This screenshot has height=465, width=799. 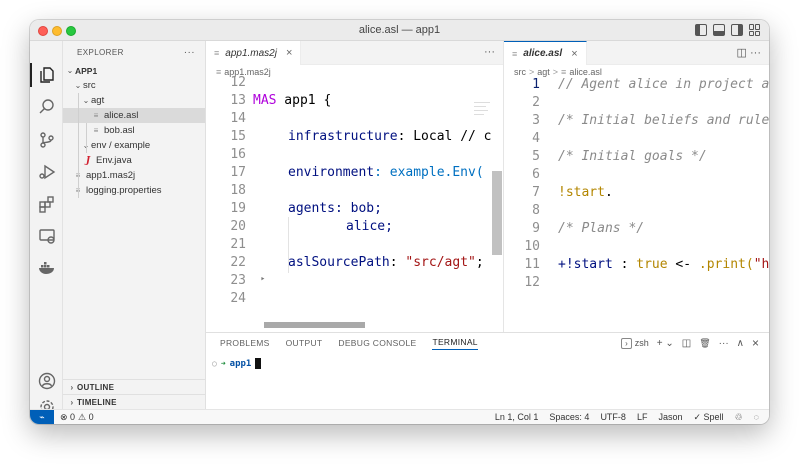 What do you see at coordinates (46, 266) in the screenshot?
I see `docker-icon` at bounding box center [46, 266].